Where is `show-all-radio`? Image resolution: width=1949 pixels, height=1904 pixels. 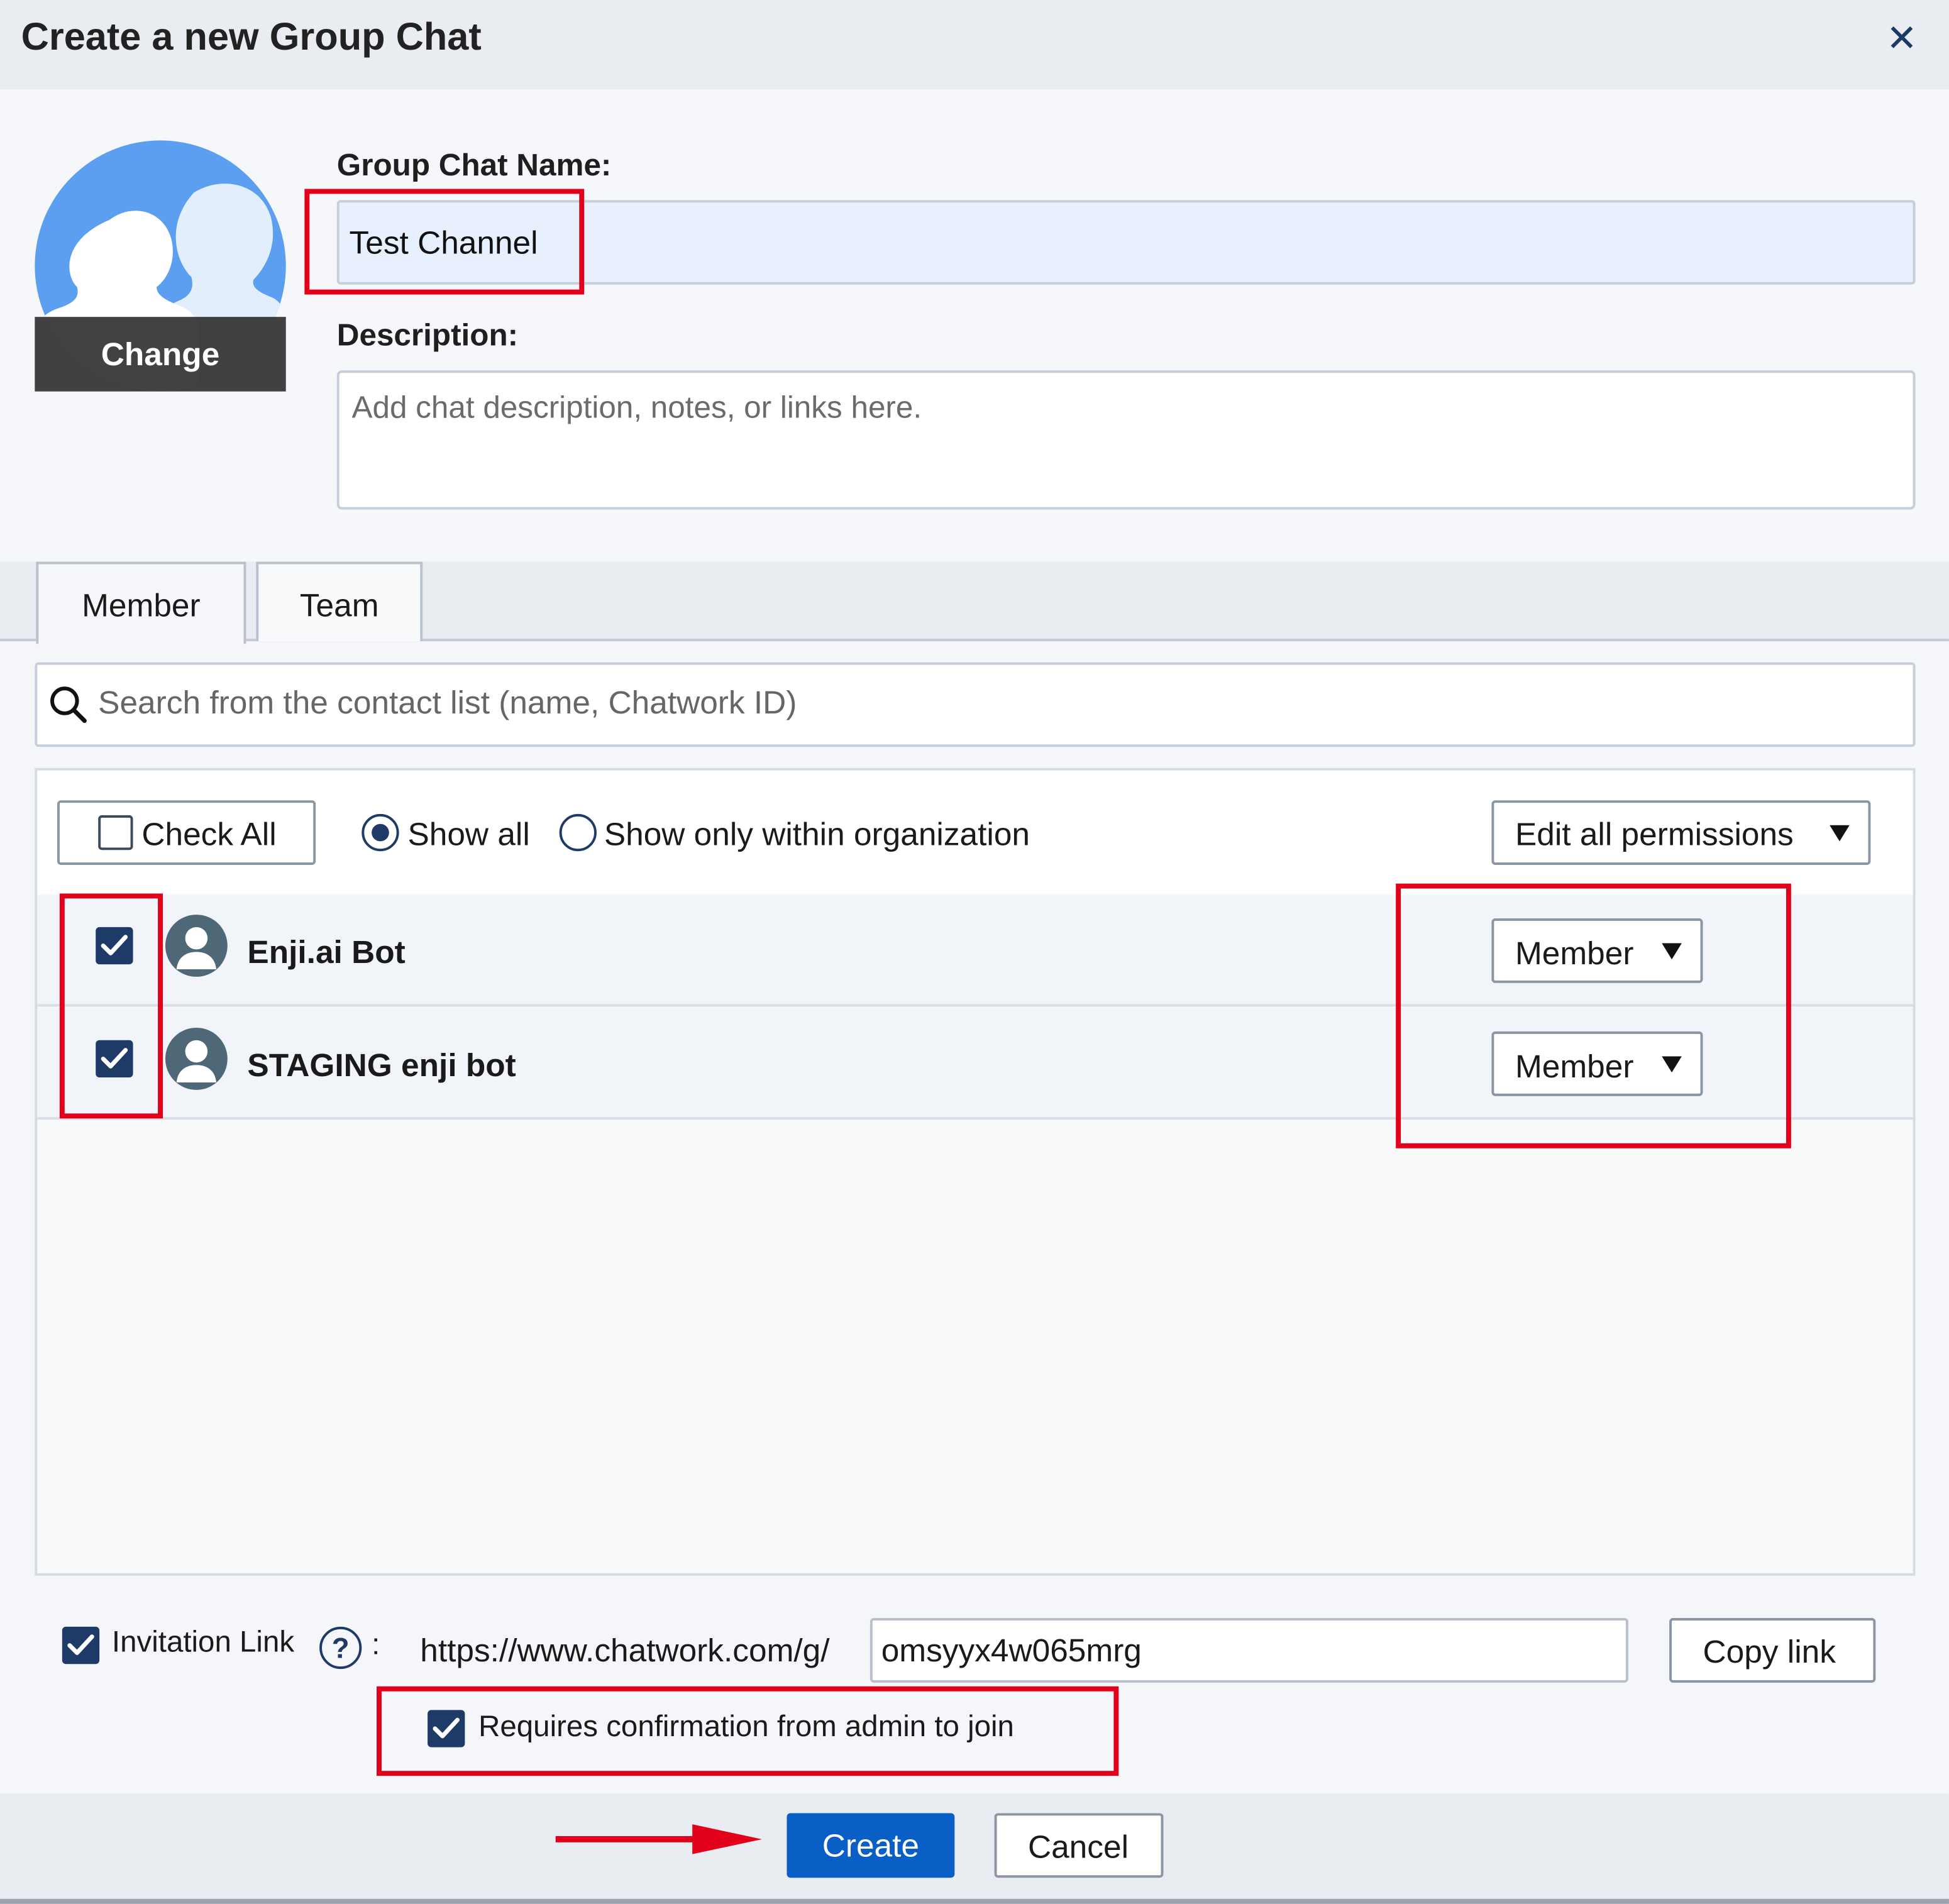 show-all-radio is located at coordinates (380, 832).